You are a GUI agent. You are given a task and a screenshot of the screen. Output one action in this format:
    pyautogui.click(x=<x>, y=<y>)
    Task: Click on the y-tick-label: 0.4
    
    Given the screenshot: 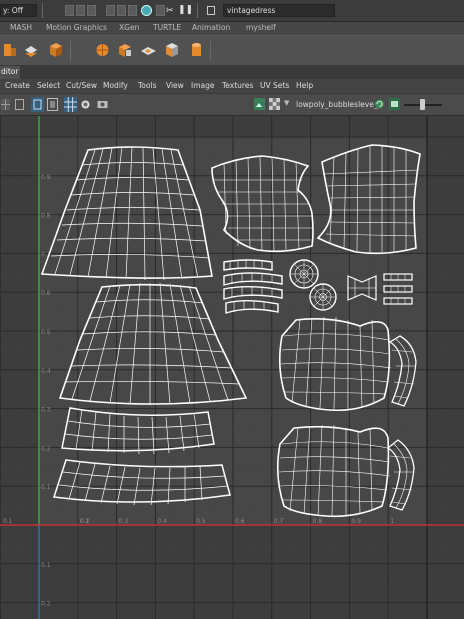 What is the action you would take?
    pyautogui.click(x=46, y=371)
    